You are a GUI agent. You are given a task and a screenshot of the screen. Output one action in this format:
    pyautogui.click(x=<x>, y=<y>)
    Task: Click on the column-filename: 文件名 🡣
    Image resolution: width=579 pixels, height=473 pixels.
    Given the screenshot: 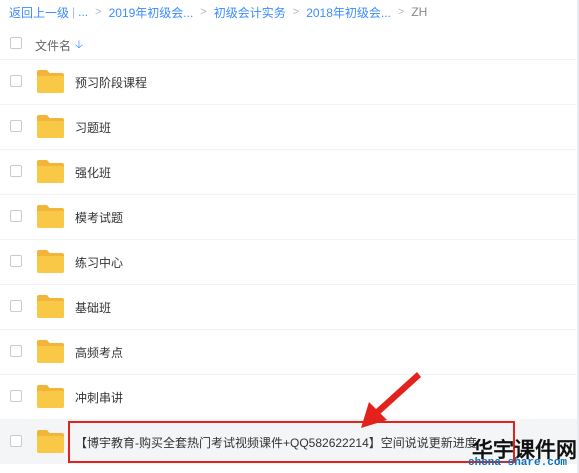 What is the action you would take?
    pyautogui.click(x=59, y=45)
    